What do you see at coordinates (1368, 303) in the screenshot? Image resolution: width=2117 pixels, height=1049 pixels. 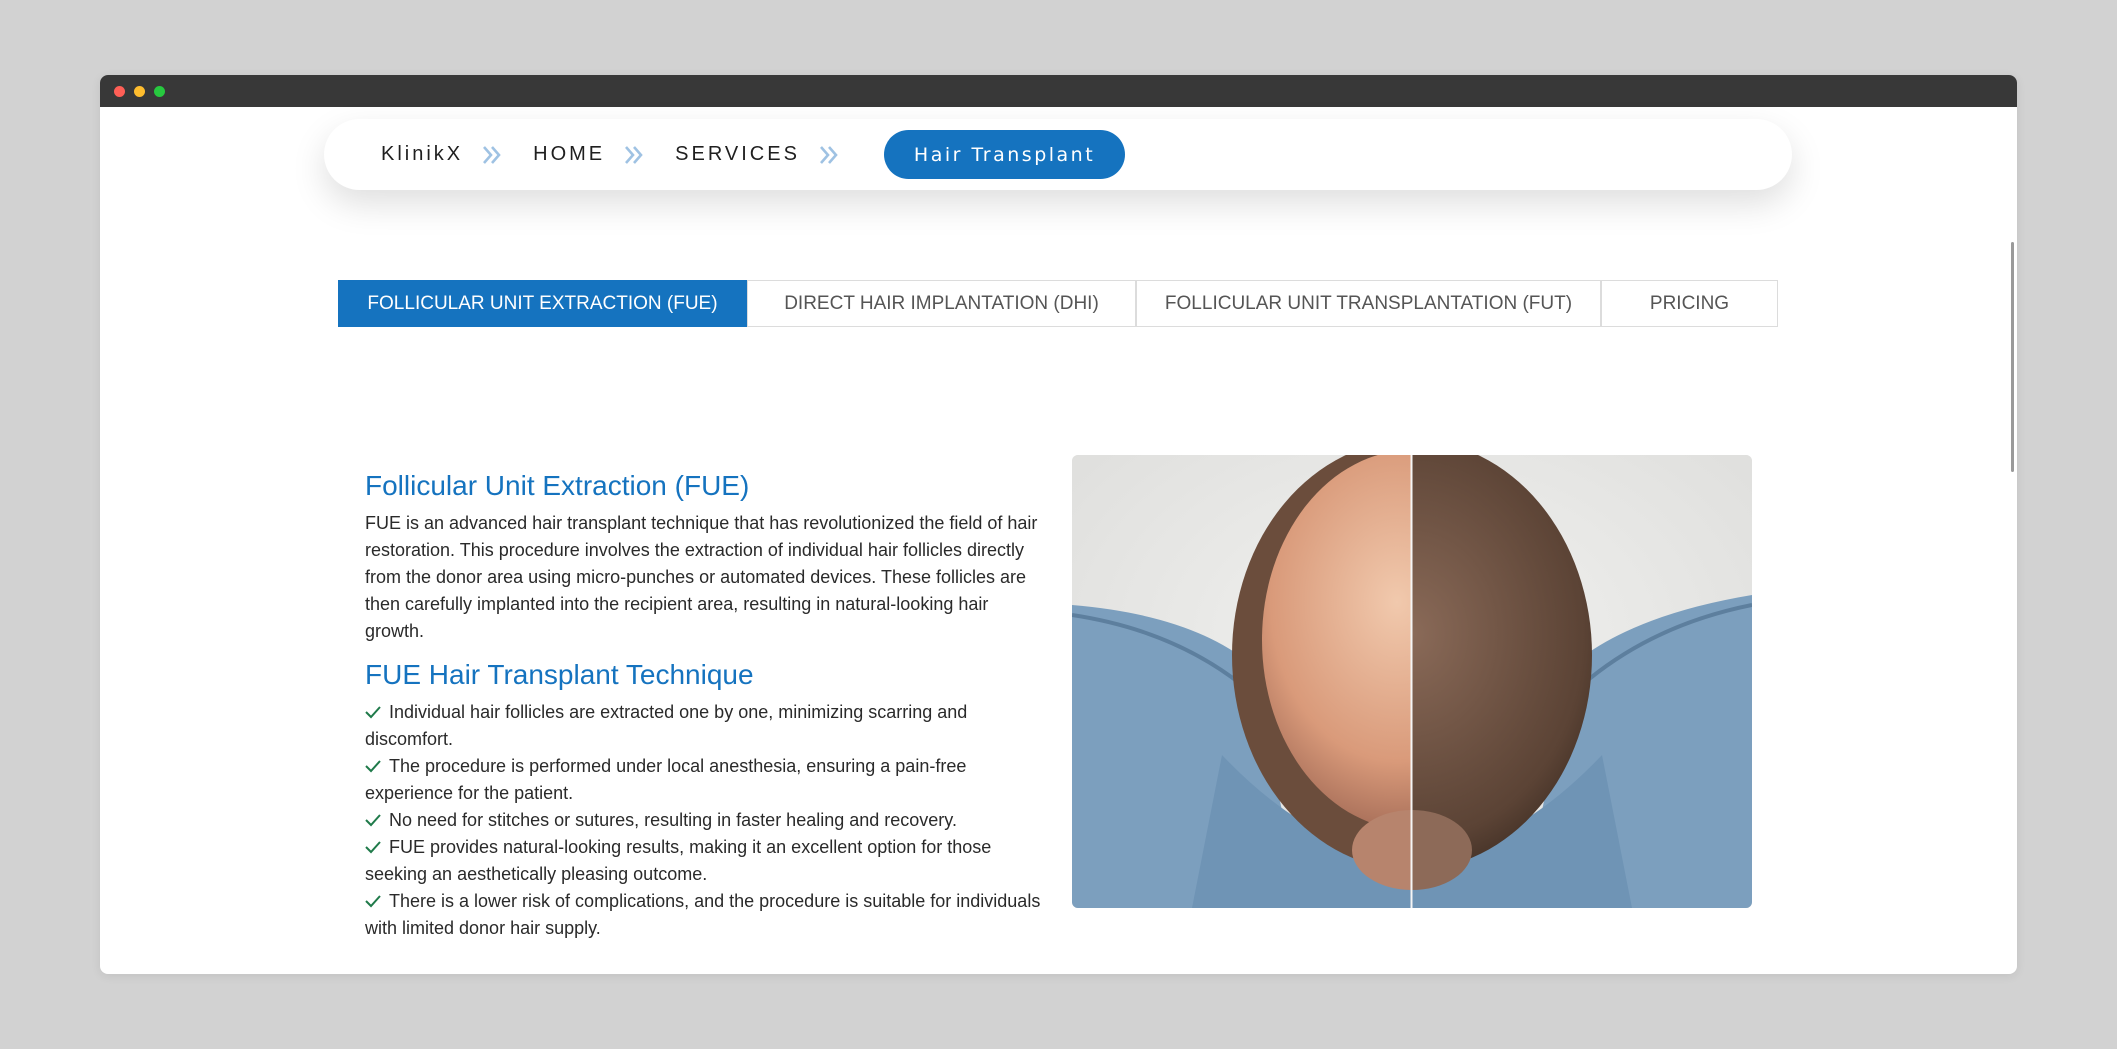 I see `tab-fut: FOLLICULAR UNIT TRANSPLANTATION (FUT)` at bounding box center [1368, 303].